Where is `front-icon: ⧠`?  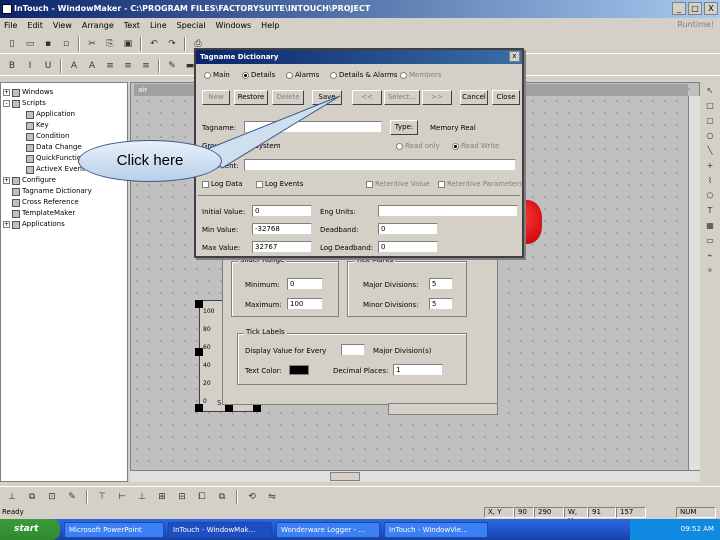 front-icon: ⧠ is located at coordinates (202, 497).